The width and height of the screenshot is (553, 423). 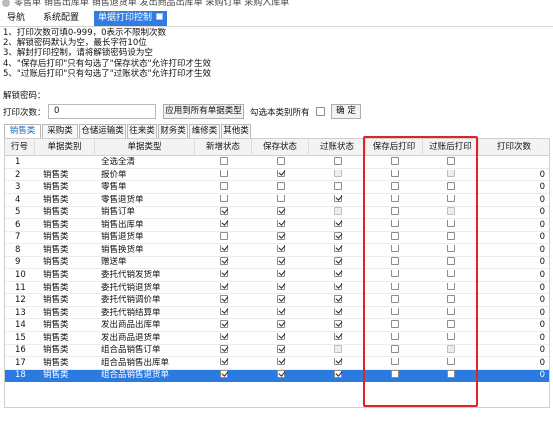 I want to click on table-row: 18 销售类 组合品销售退货单 0, so click(x=277, y=376).